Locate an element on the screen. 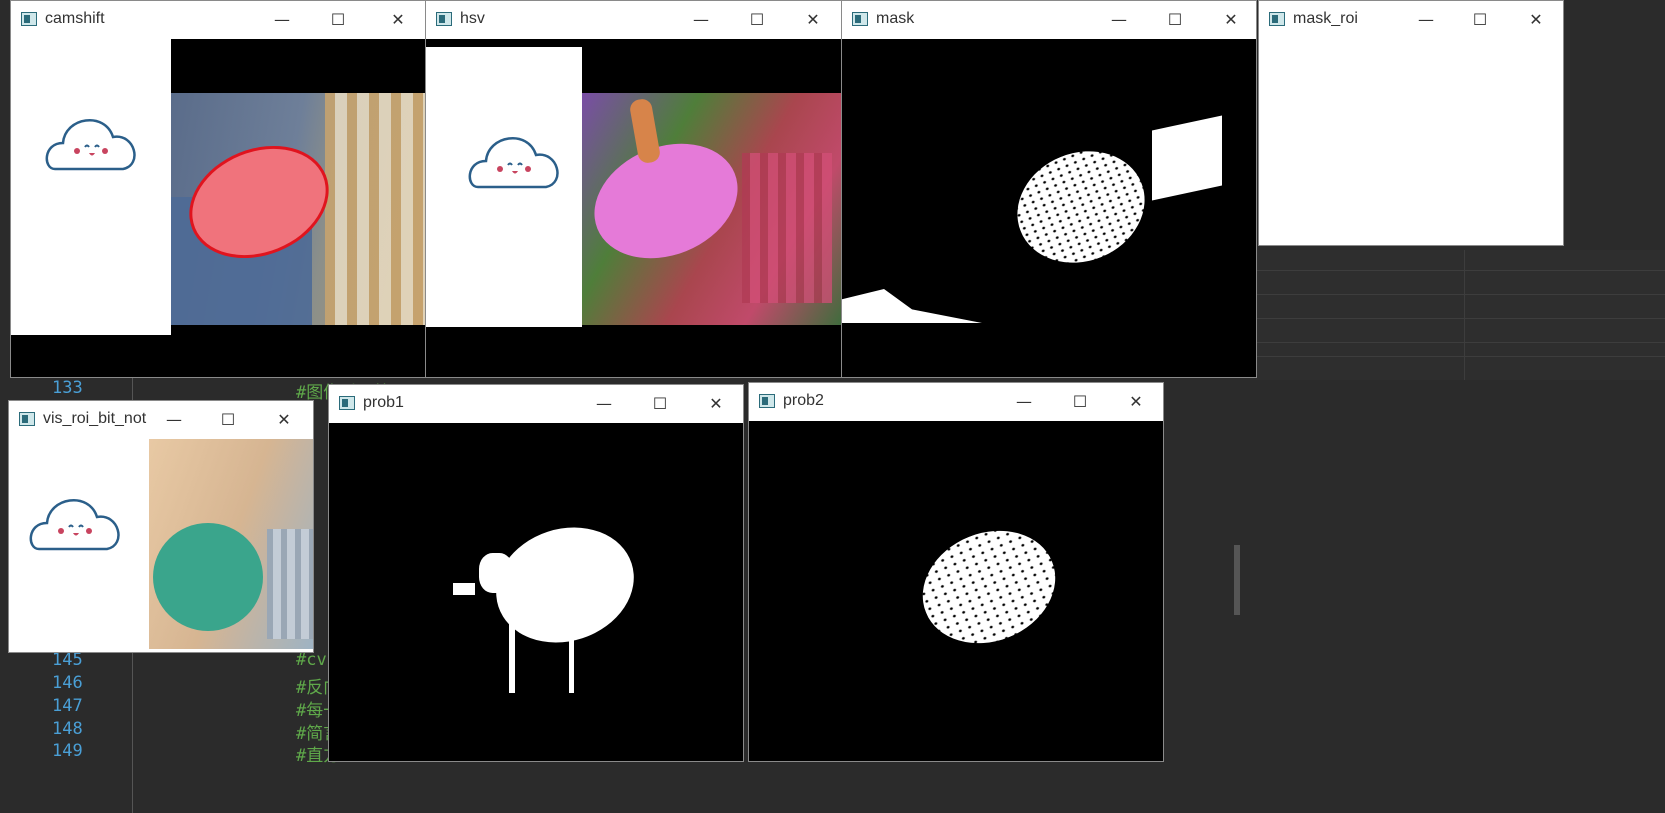  editor-scrollbar is located at coordinates (1237, 580).